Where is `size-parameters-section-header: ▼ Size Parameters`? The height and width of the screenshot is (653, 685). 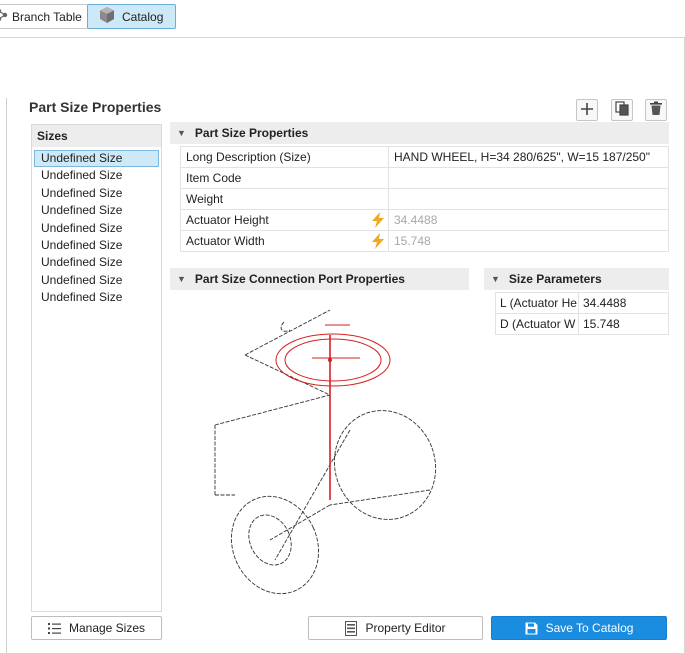 size-parameters-section-header: ▼ Size Parameters is located at coordinates (576, 279).